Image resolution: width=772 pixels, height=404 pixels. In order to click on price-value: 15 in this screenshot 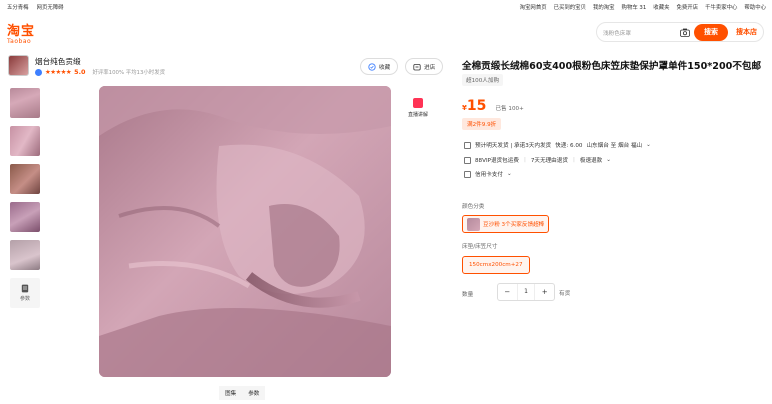, I will do `click(476, 106)`.